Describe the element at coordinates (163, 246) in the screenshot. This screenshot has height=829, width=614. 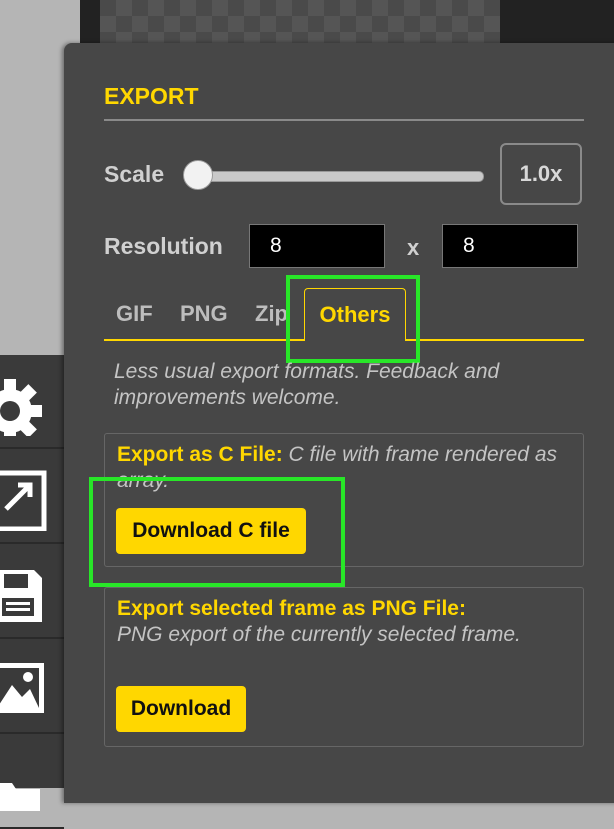
I see `resolution-label: Resolution` at that location.